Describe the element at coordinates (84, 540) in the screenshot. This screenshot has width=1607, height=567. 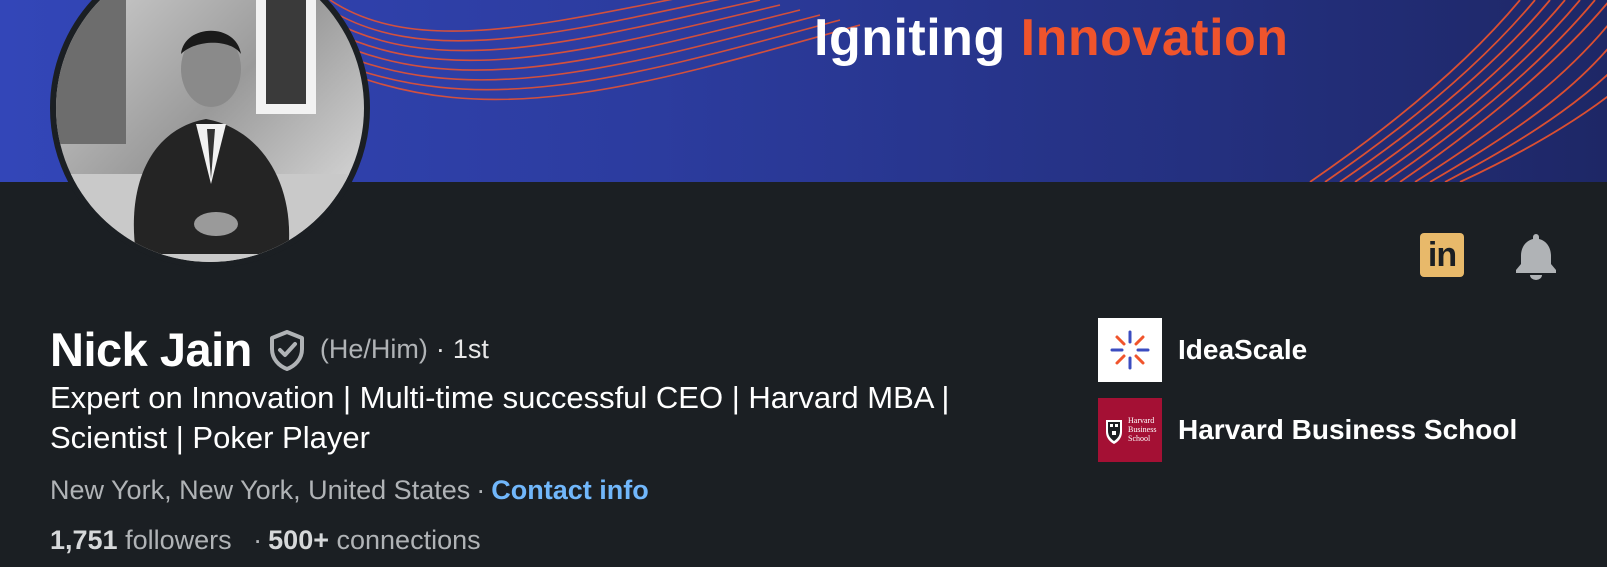
I see `followers-count: 1,751` at that location.